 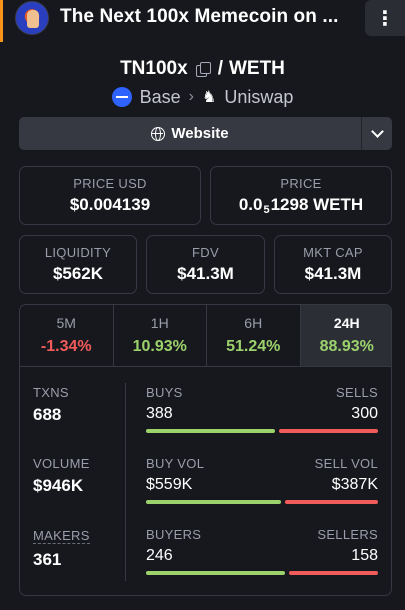 I want to click on price-change: 88.93%, so click(x=346, y=346).